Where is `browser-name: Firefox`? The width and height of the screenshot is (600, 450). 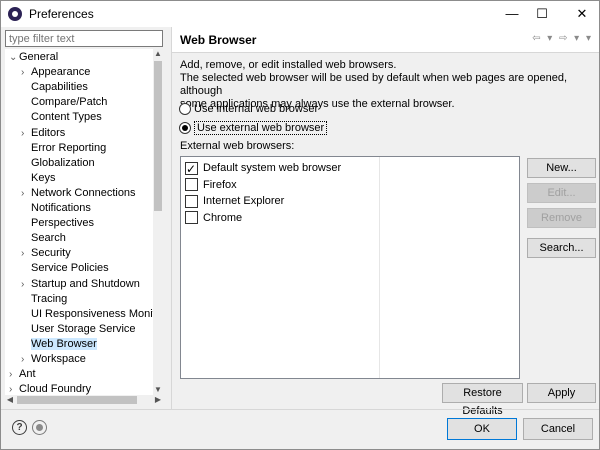 browser-name: Firefox is located at coordinates (220, 184).